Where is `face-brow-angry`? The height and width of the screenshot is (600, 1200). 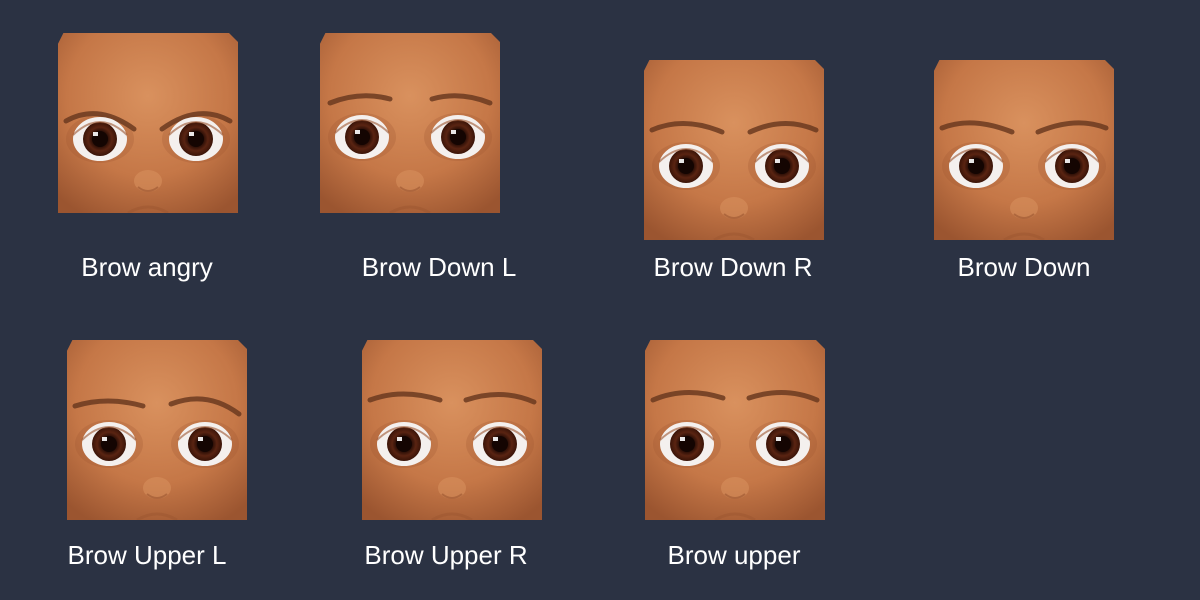 face-brow-angry is located at coordinates (148, 123).